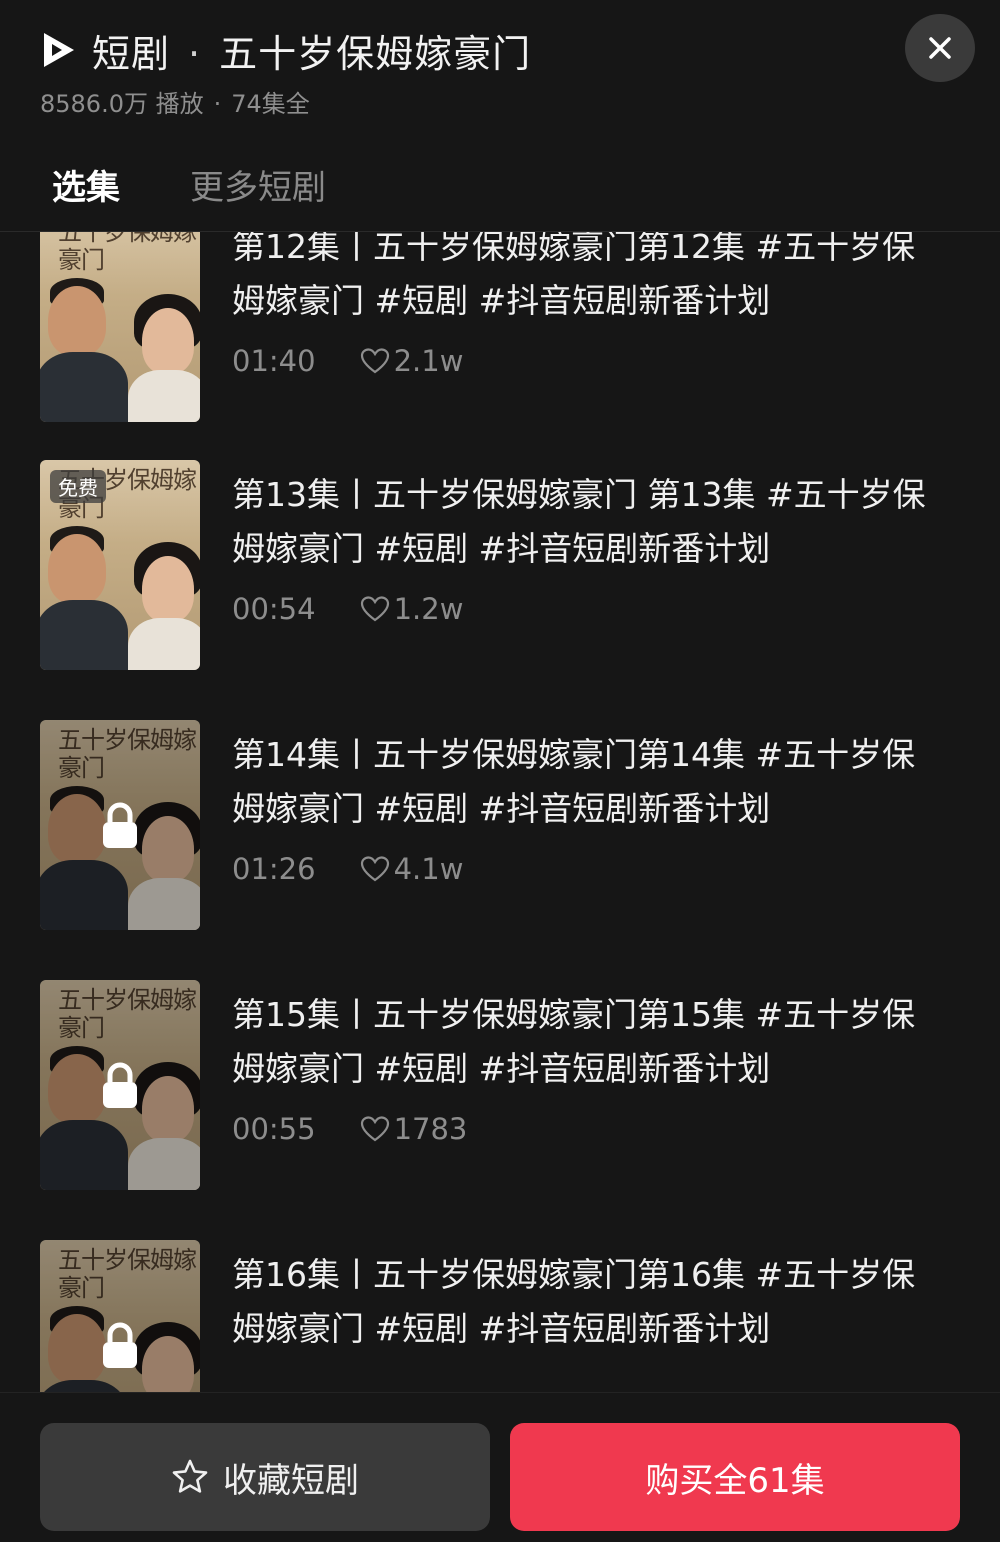 The height and width of the screenshot is (1542, 1000). What do you see at coordinates (375, 53) in the screenshot?
I see `drama-title: 五十岁保姆嫁豪门` at bounding box center [375, 53].